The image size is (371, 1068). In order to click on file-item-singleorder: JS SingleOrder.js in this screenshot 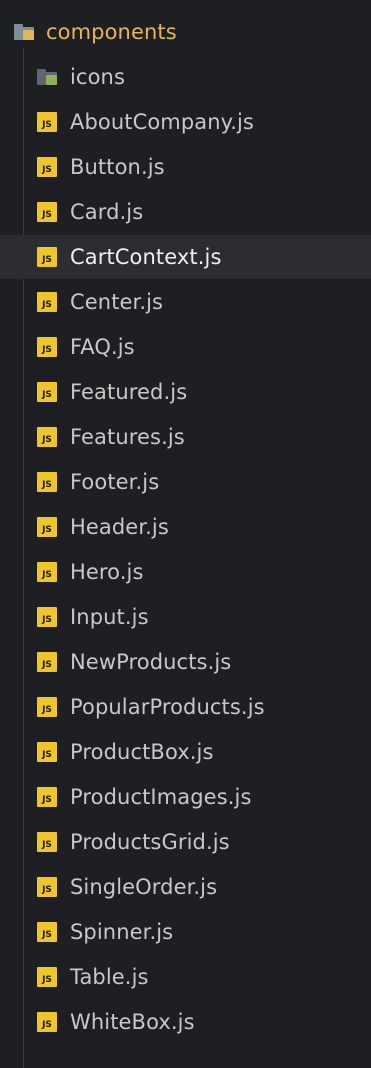, I will do `click(185, 887)`.